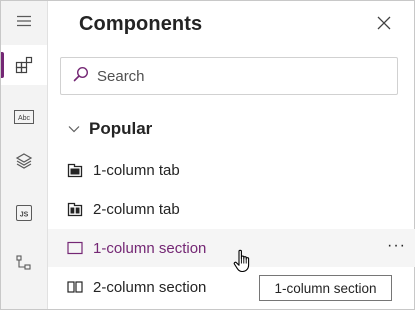  I want to click on tooltip: 1-column section, so click(325, 288).